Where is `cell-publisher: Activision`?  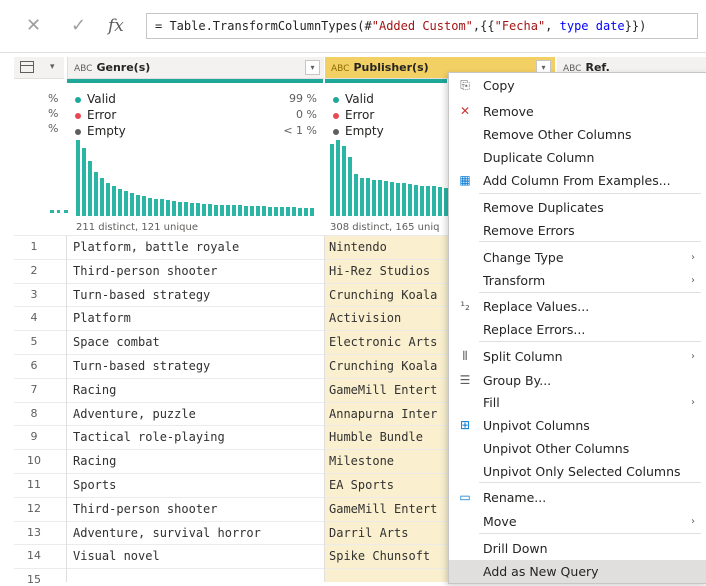 cell-publisher: Activision is located at coordinates (388, 318).